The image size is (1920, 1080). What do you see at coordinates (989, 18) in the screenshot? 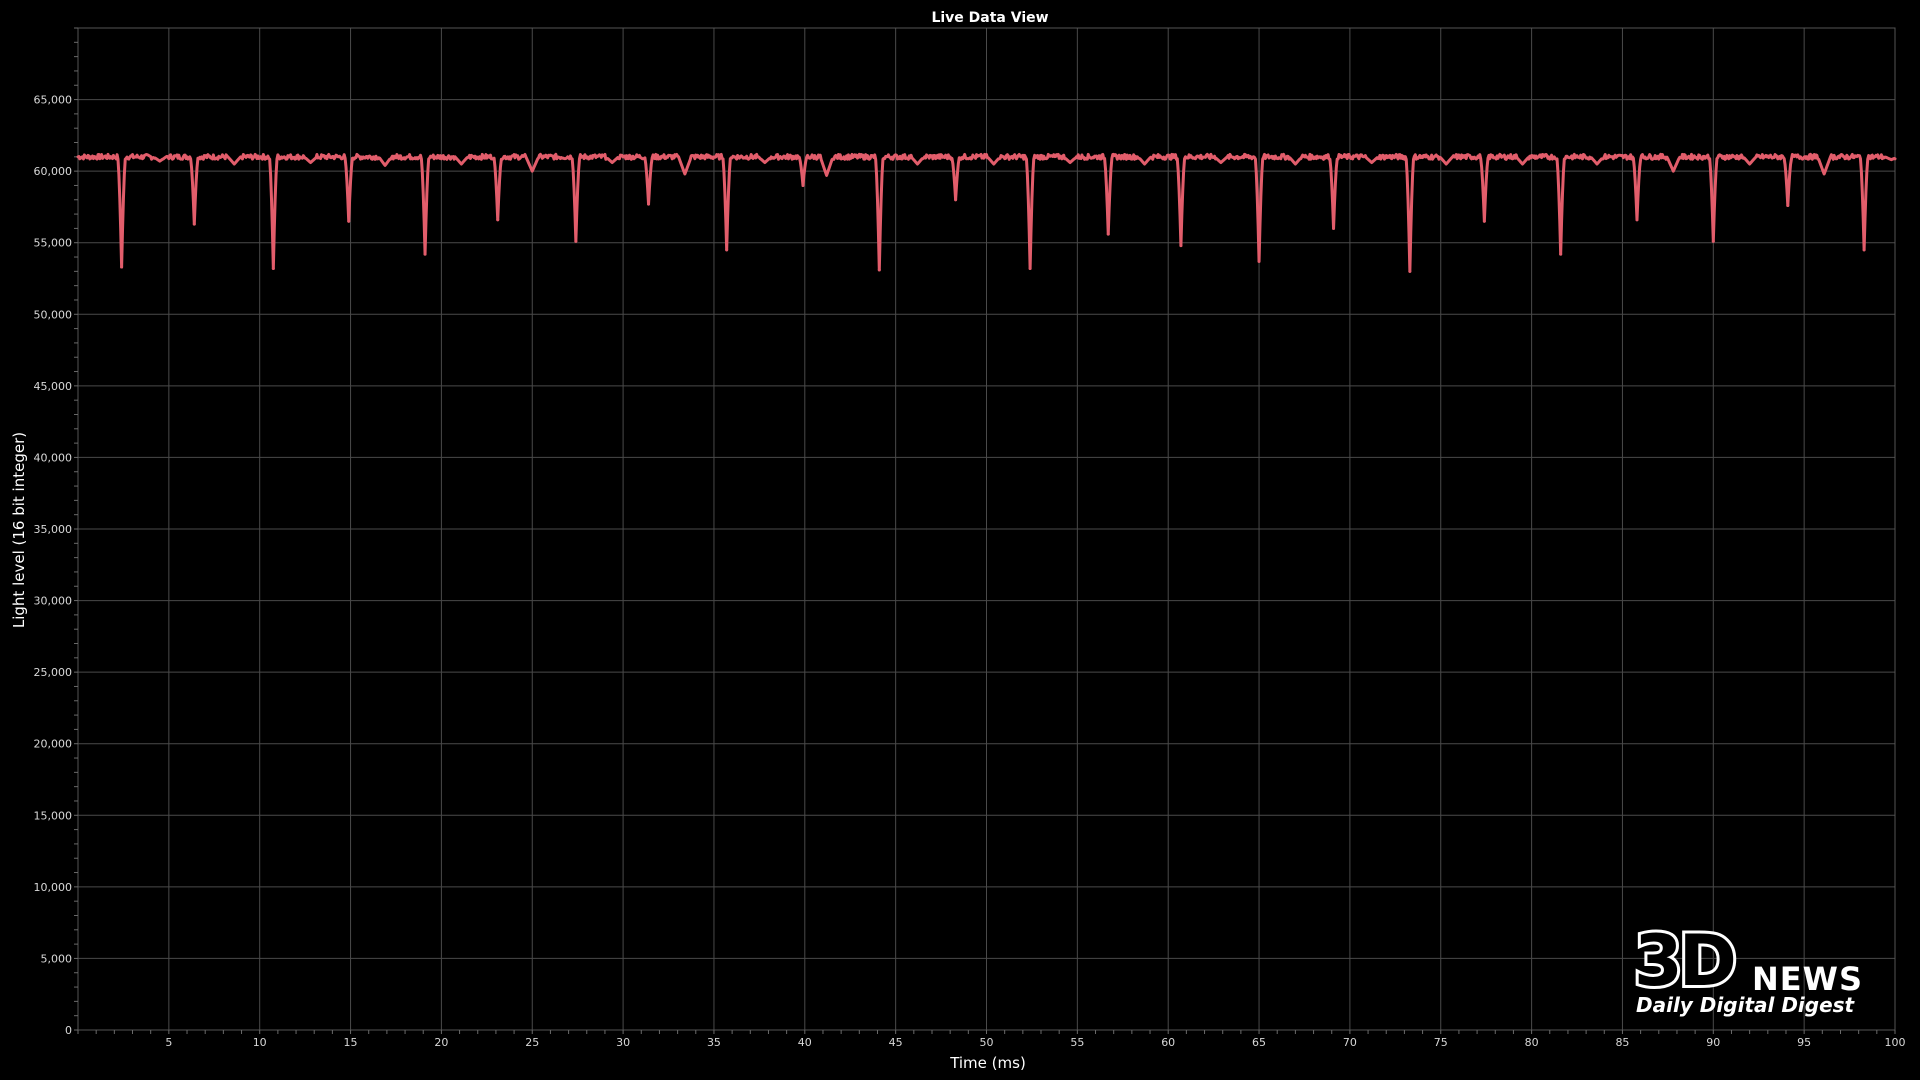
I see `chart-title: Live Data View` at bounding box center [989, 18].